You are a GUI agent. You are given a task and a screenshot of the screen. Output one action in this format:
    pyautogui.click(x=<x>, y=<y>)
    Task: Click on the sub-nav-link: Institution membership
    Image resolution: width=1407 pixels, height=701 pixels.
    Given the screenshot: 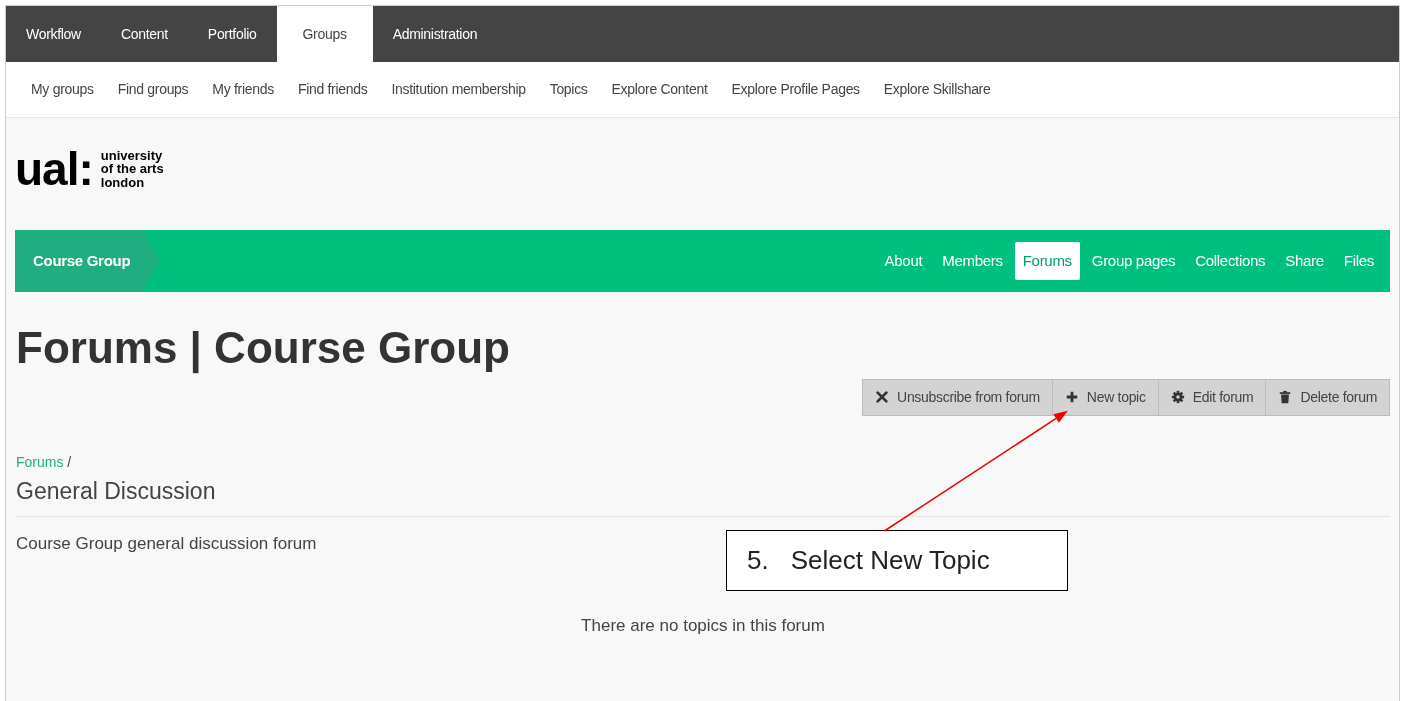 What is the action you would take?
    pyautogui.click(x=458, y=89)
    